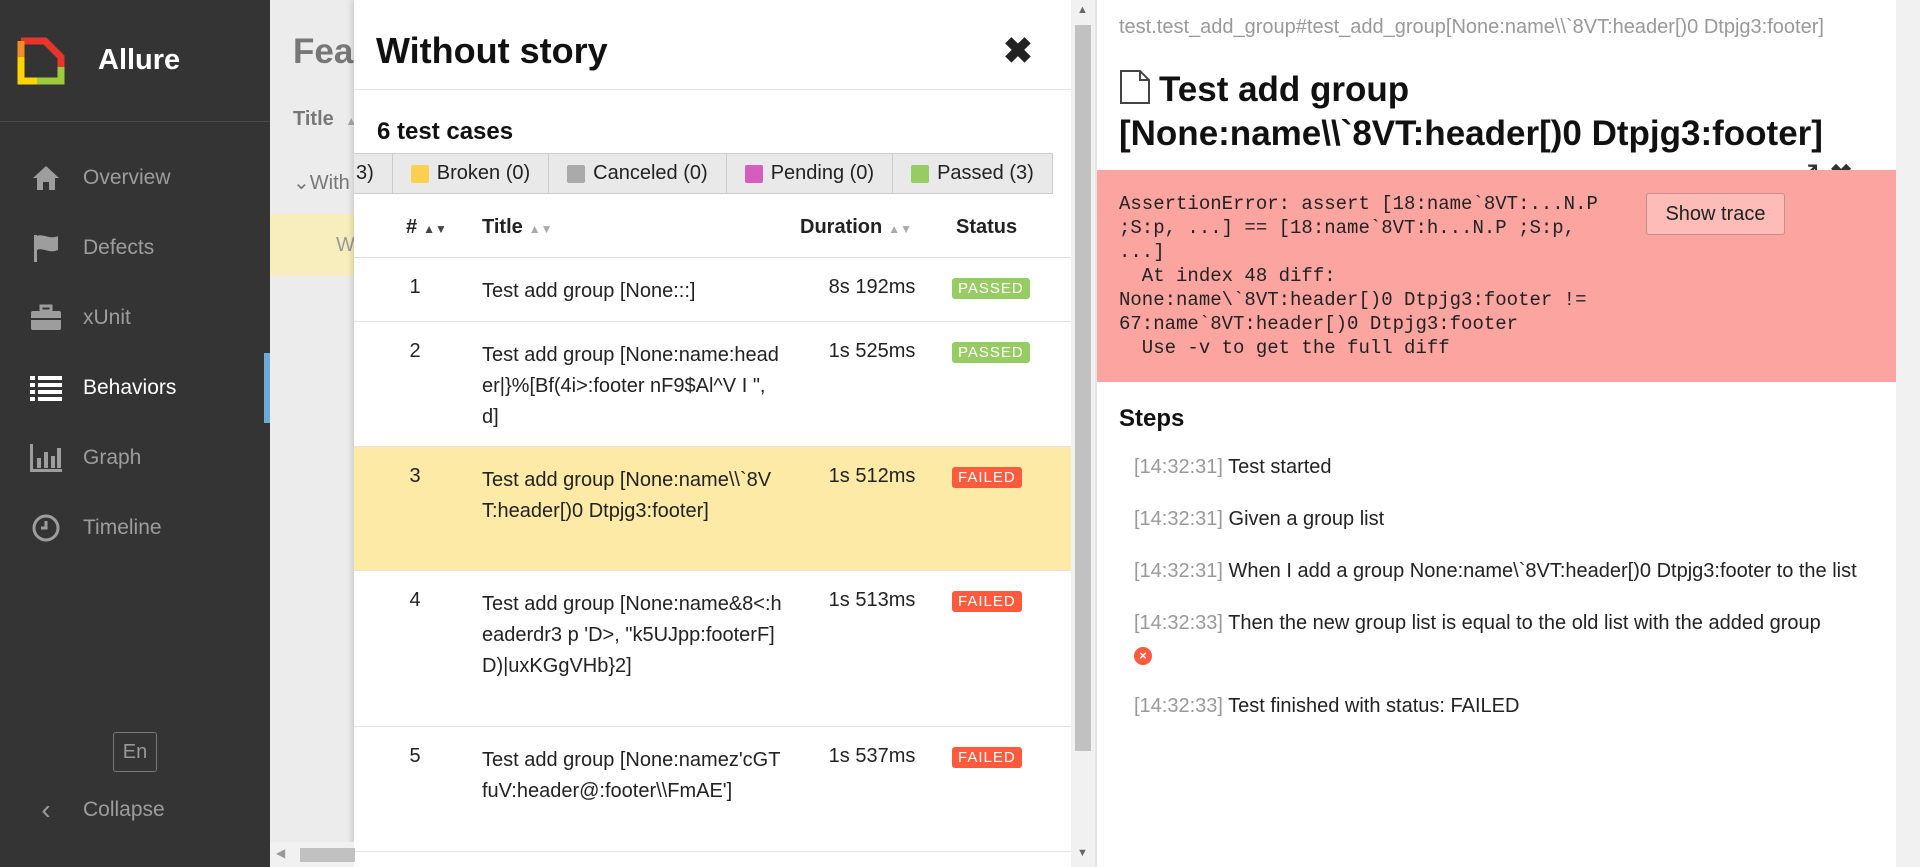 This screenshot has height=867, width=1920. Describe the element at coordinates (122, 527) in the screenshot. I see `sidebar-item-label: Timeline` at that location.